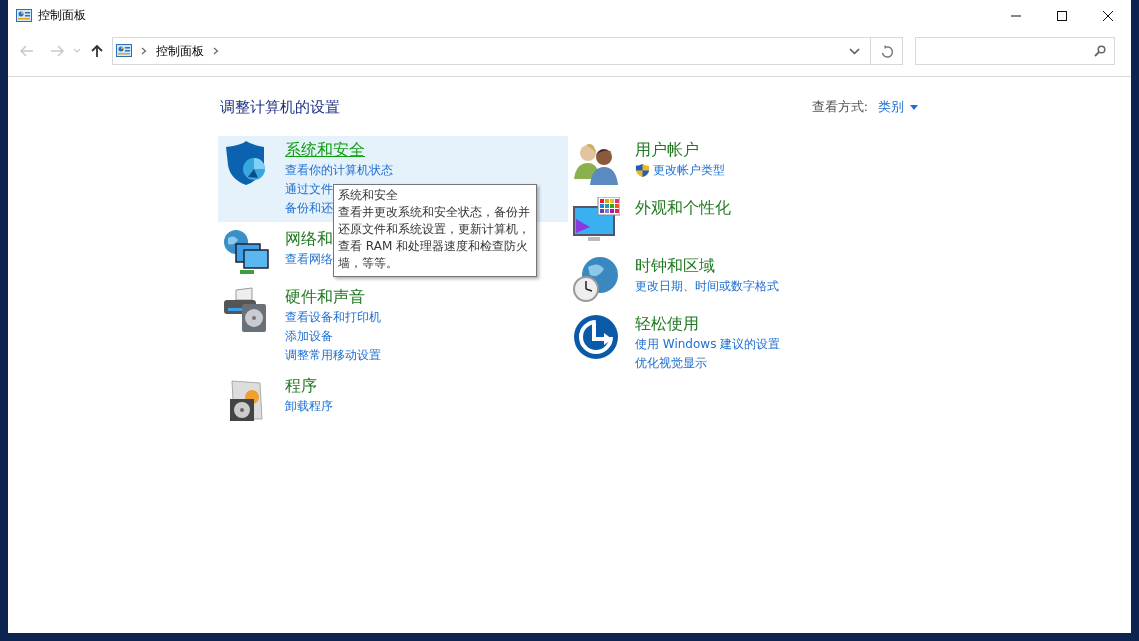  I want to click on task-link: 查看网络, so click(309, 259).